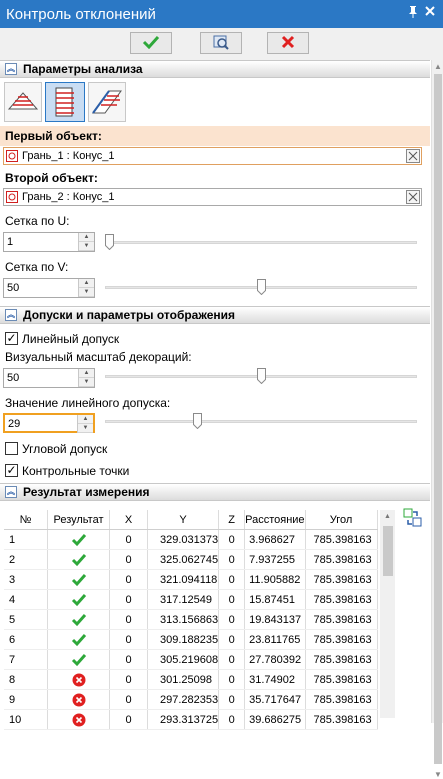 The width and height of the screenshot is (443, 779). Describe the element at coordinates (438, 774) in the screenshot. I see `scroll-down-icon: ▼` at that location.